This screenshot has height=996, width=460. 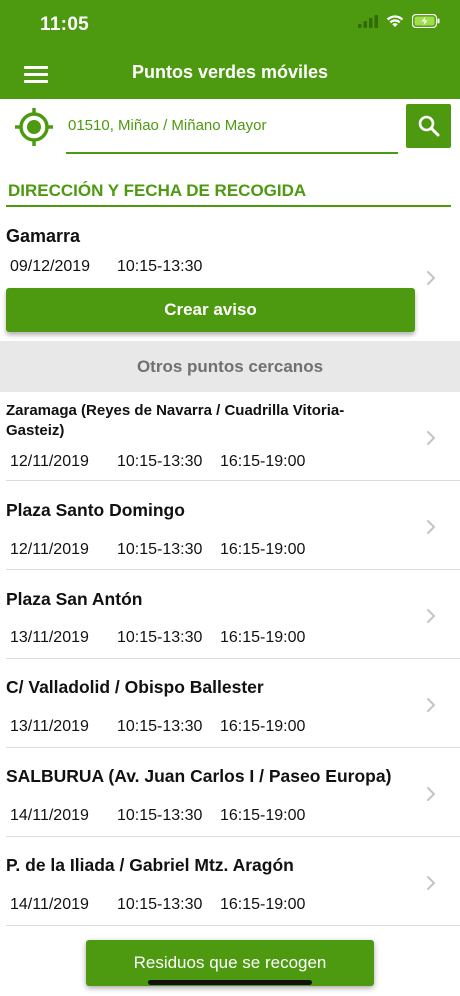 What do you see at coordinates (368, 21) in the screenshot?
I see `signal-icon` at bounding box center [368, 21].